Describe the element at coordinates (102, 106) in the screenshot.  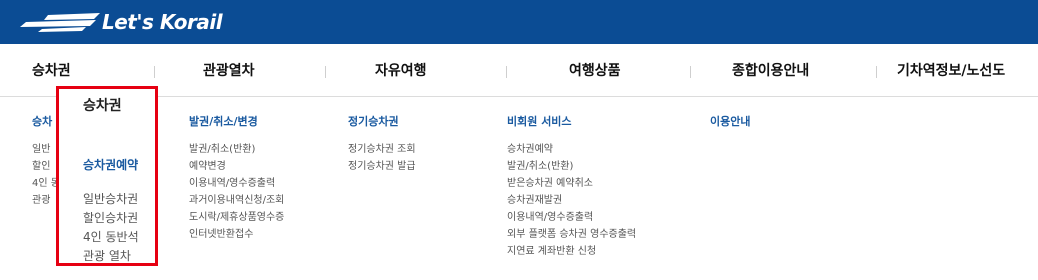
I see `popup-heading: 승차권` at that location.